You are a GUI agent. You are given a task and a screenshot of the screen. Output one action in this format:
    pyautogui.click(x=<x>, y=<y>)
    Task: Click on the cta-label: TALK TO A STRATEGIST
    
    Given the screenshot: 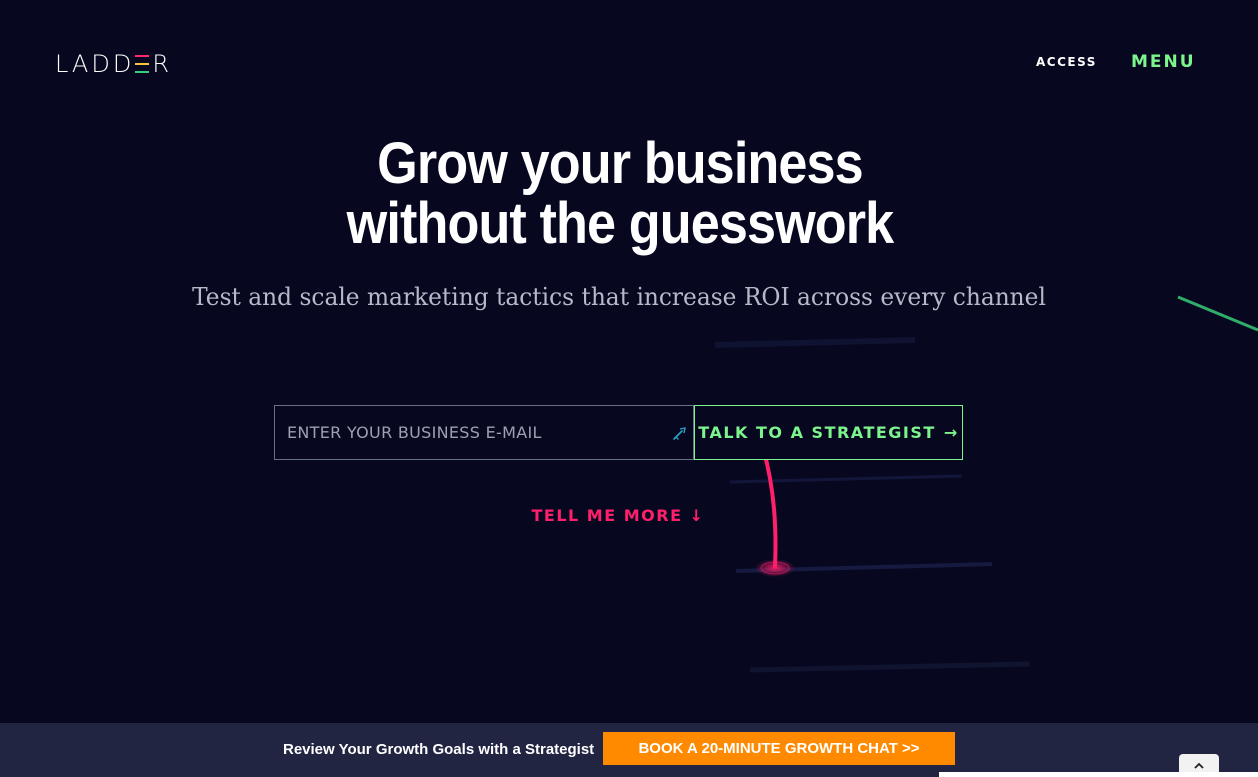 What is the action you would take?
    pyautogui.click(x=817, y=432)
    